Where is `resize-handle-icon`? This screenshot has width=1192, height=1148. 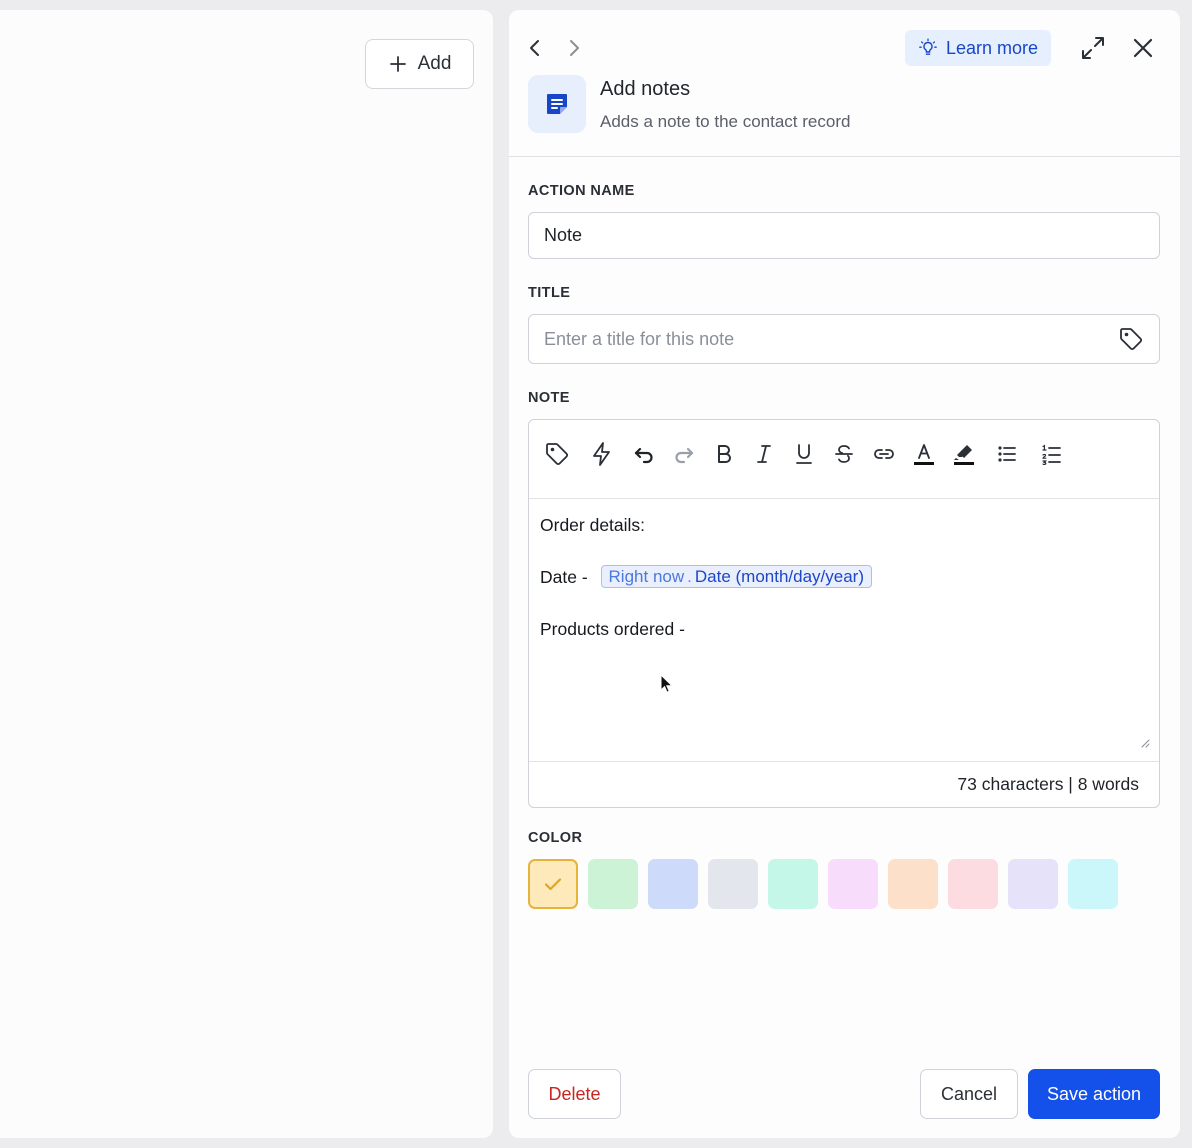 resize-handle-icon is located at coordinates (1144, 742).